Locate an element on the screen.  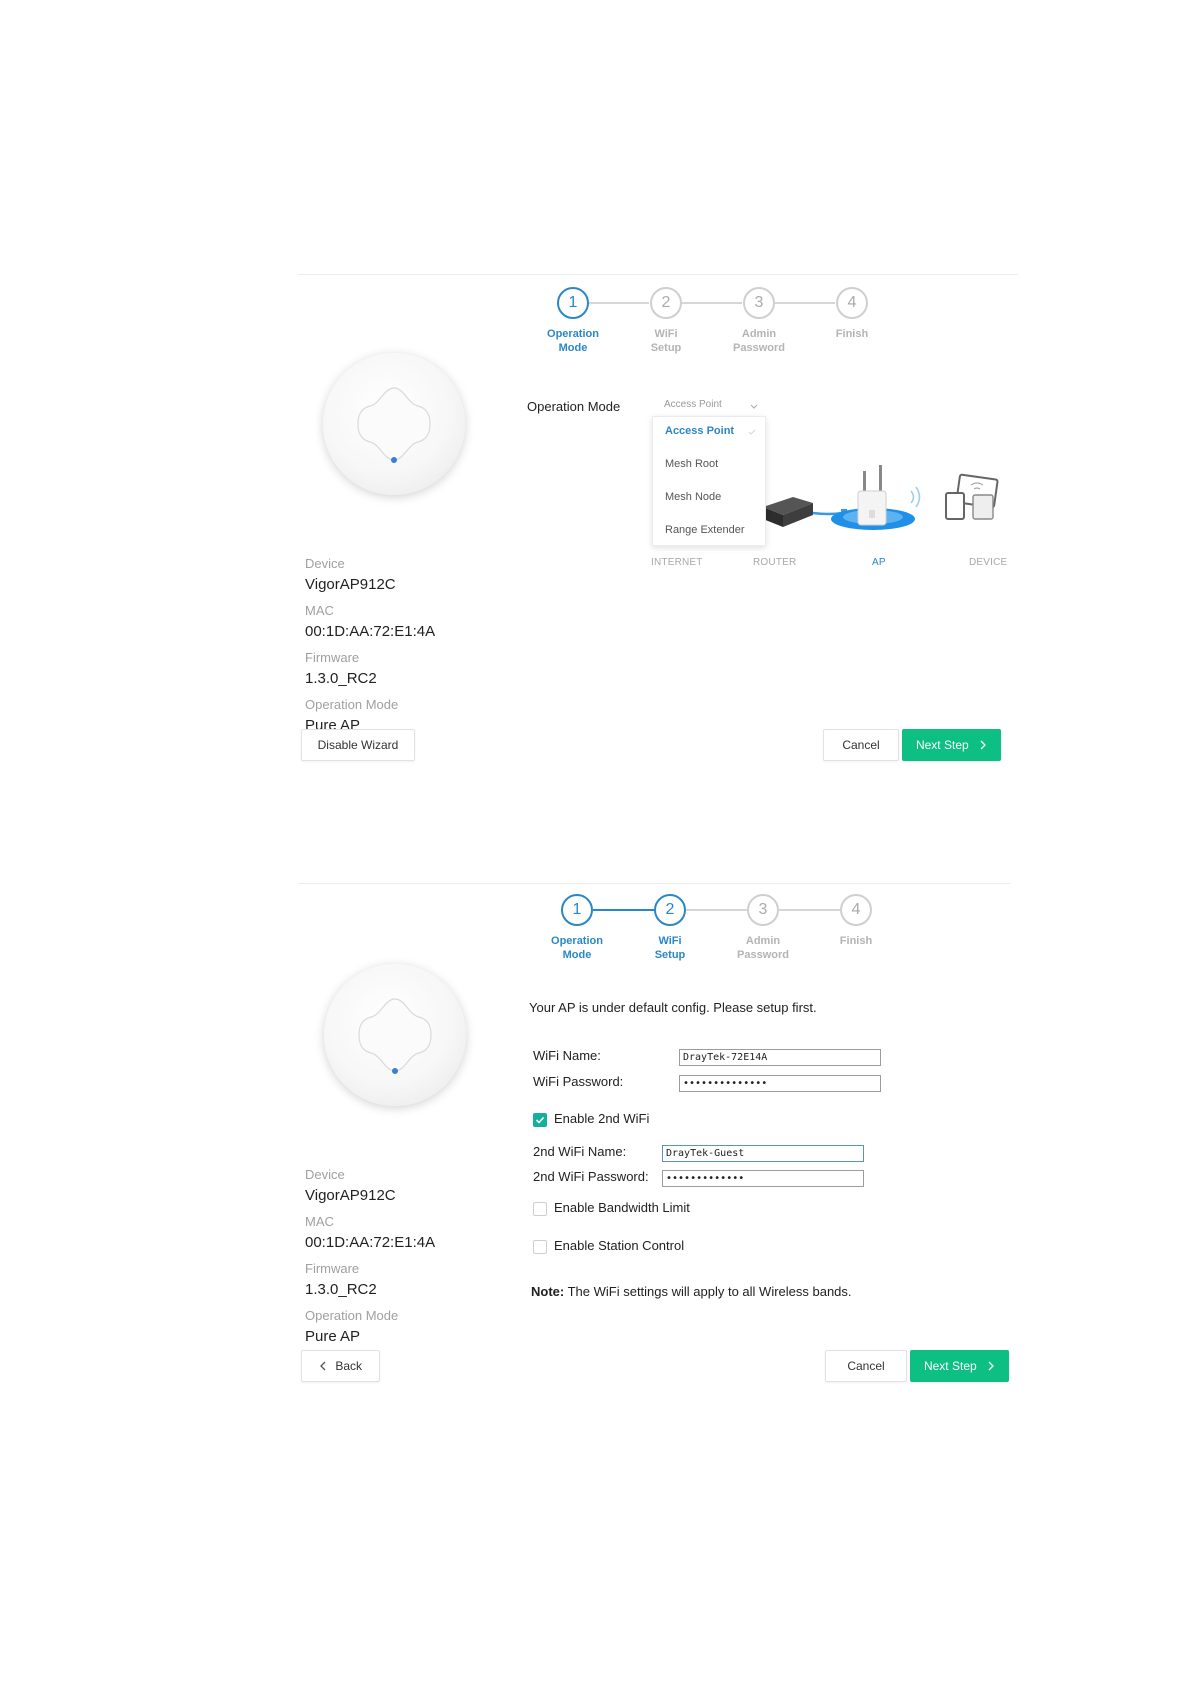
wifi-password-input: •••••••••••••• is located at coordinates (780, 1083).